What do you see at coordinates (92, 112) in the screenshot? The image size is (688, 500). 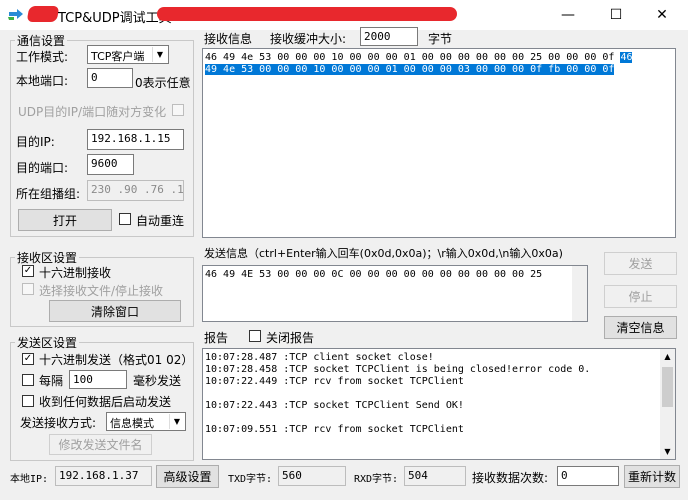 I see `udp-random-label: UDP目的IP/端口随对方变化` at bounding box center [92, 112].